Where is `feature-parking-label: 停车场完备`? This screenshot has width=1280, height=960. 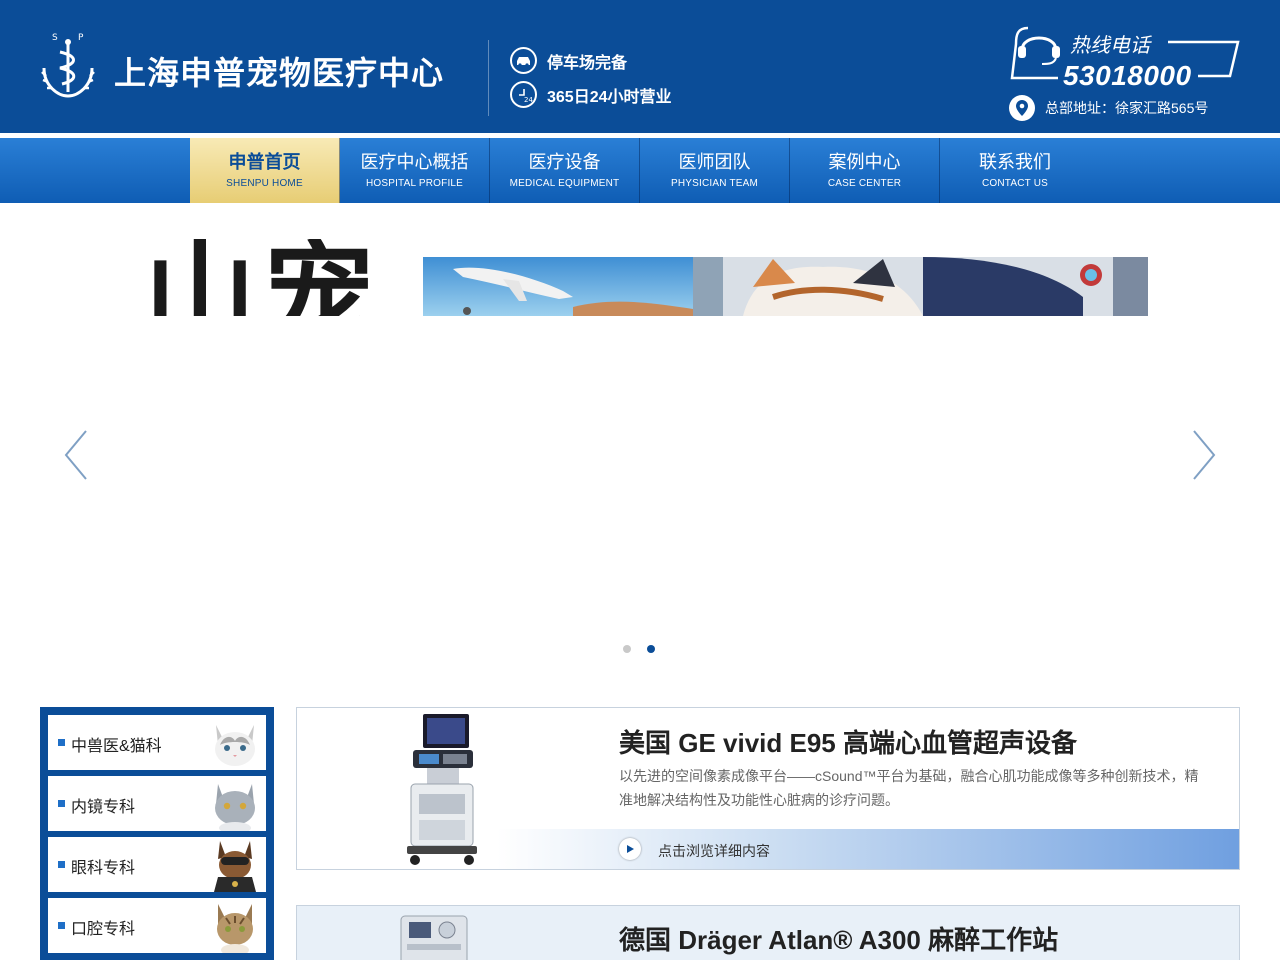 feature-parking-label: 停车场完备 is located at coordinates (587, 63).